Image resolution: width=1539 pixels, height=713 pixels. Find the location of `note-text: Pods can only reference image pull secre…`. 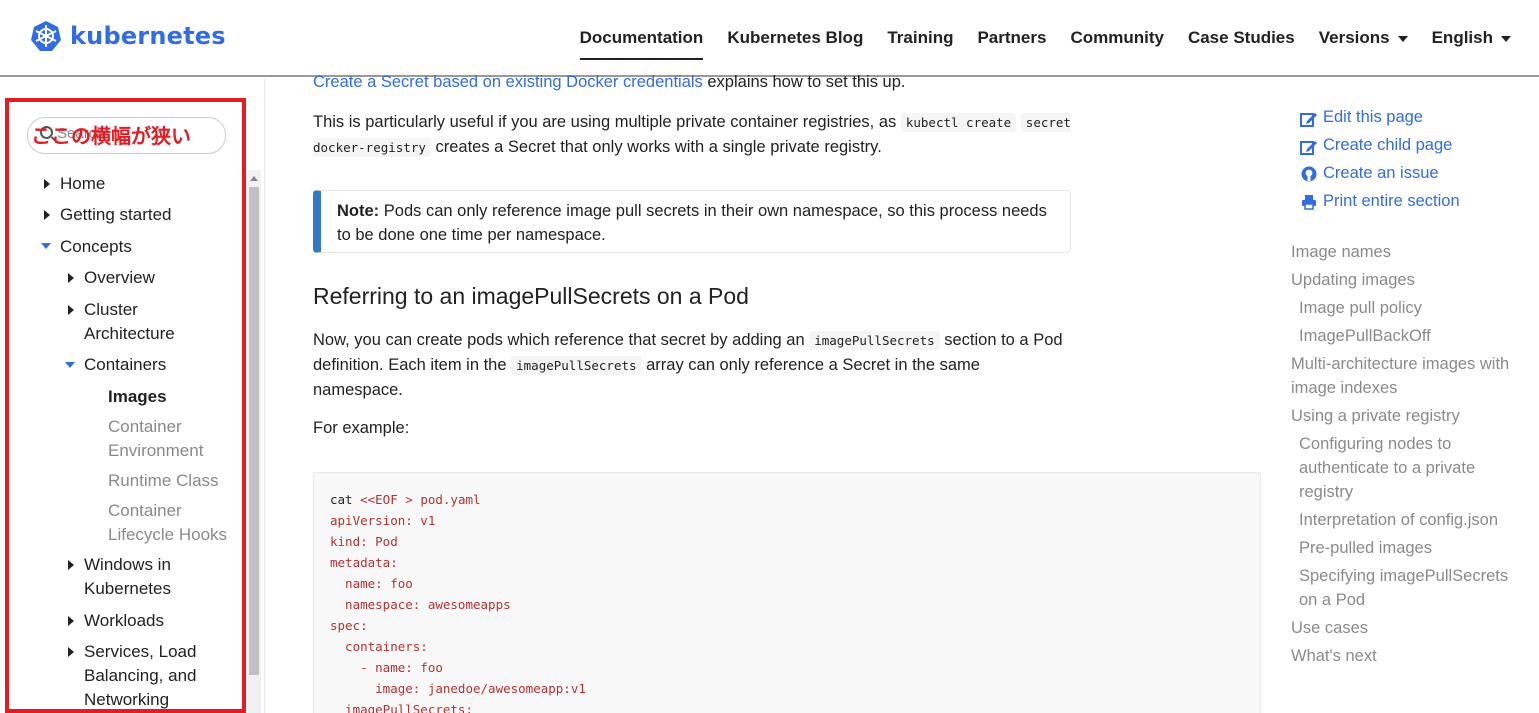

note-text: Pods can only reference image pull secre… is located at coordinates (692, 223).